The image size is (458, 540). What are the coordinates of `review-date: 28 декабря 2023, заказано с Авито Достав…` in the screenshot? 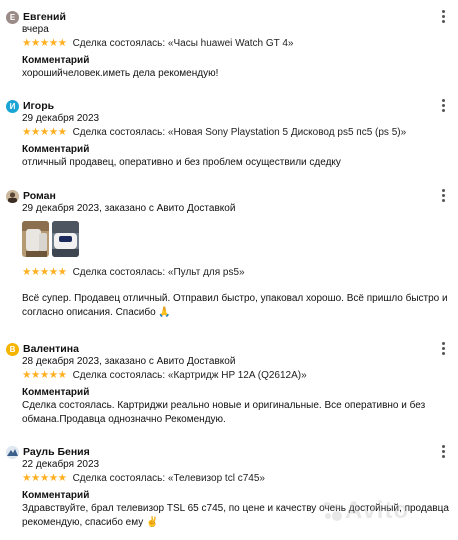 It's located at (129, 361).